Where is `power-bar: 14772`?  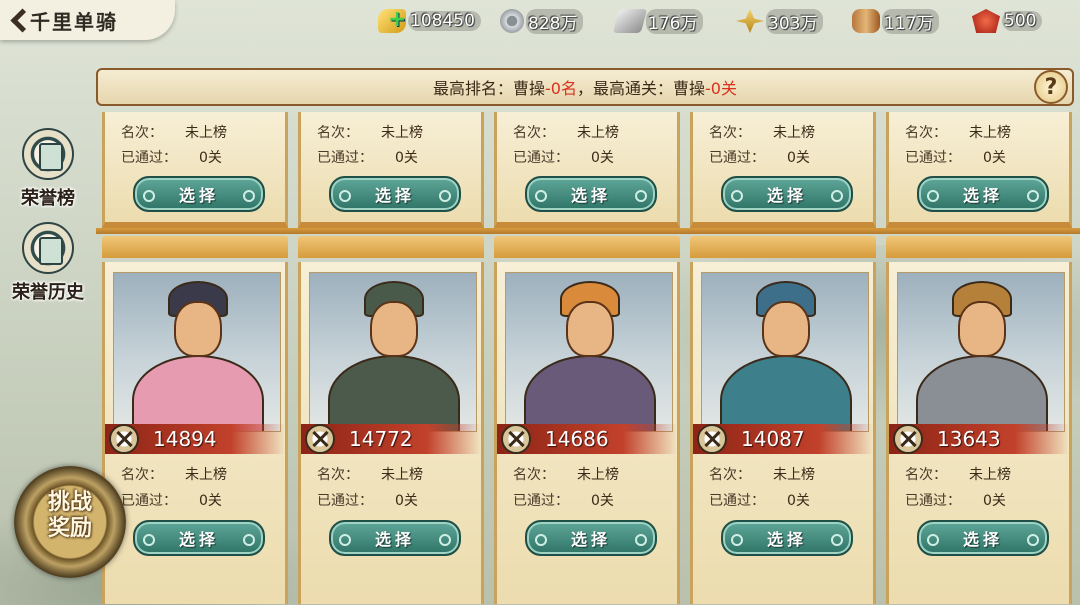
power-bar: 14772 is located at coordinates (391, 439).